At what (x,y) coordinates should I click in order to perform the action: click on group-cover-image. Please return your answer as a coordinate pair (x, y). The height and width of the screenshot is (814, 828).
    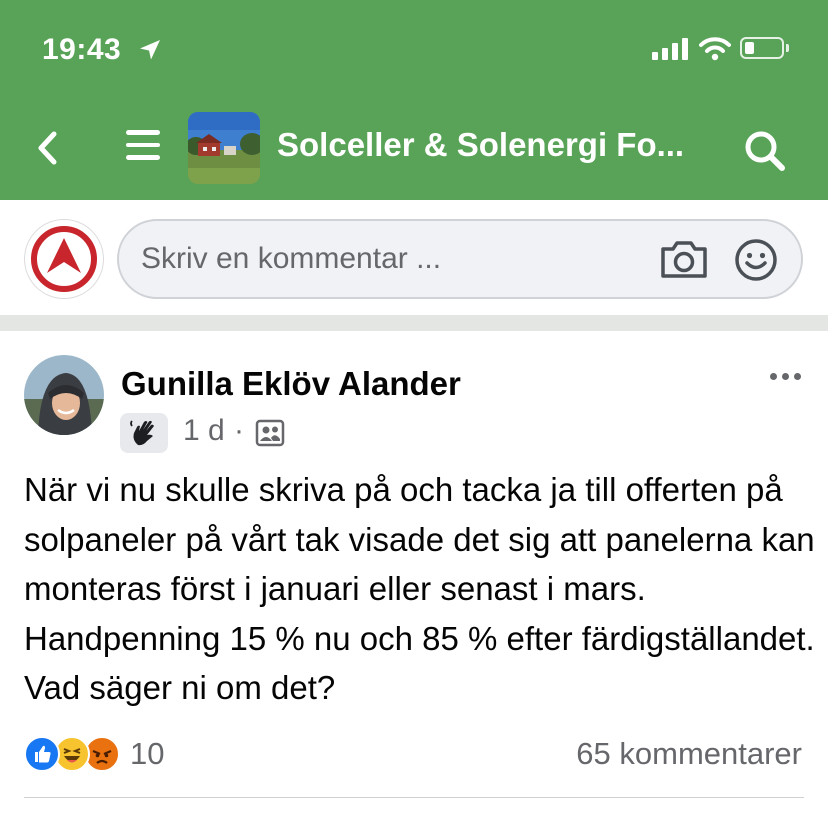
    Looking at the image, I should click on (224, 148).